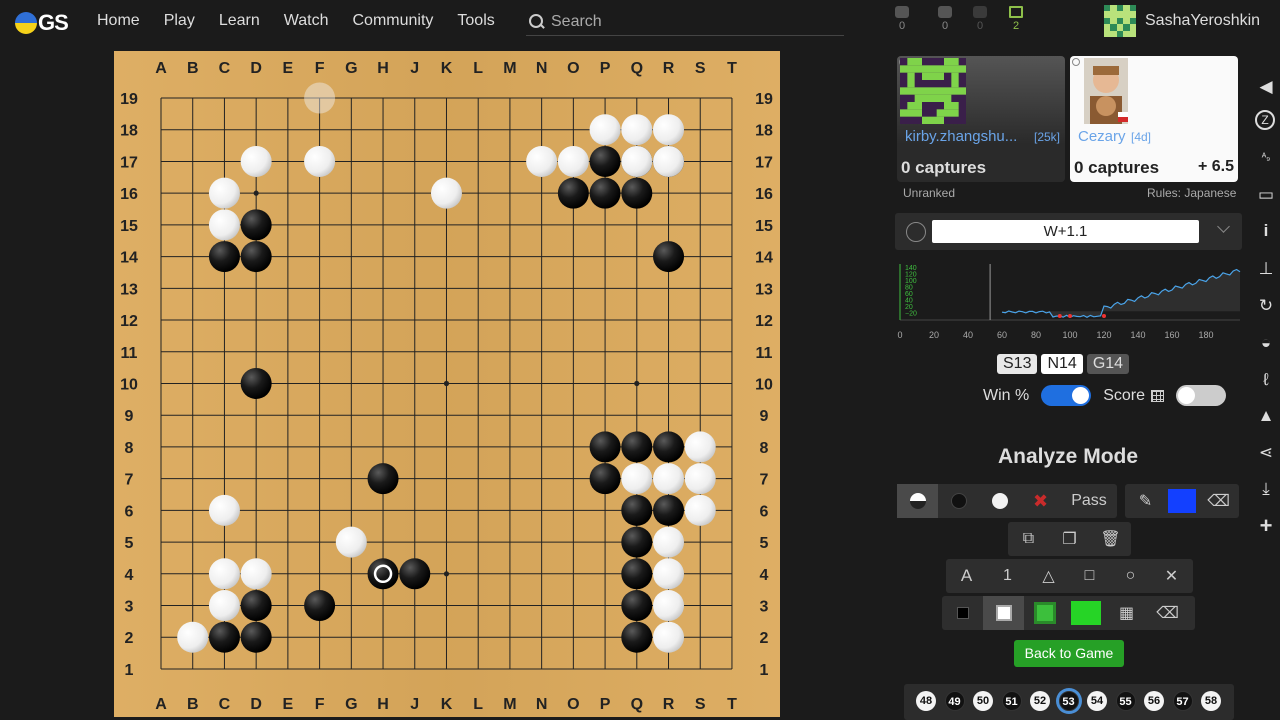 The image size is (1280, 720). Describe the element at coordinates (1266, 343) in the screenshot. I see `dashboard-icon: ◒` at that location.